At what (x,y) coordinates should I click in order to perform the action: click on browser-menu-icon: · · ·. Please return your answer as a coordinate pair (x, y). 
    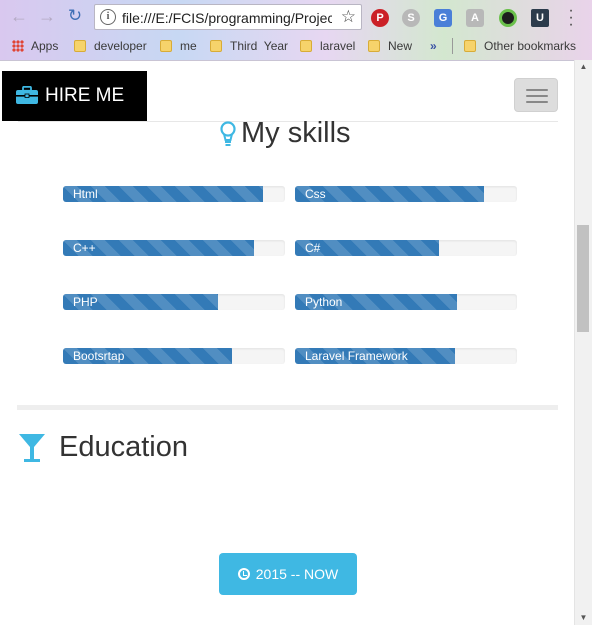
    Looking at the image, I should click on (571, 18).